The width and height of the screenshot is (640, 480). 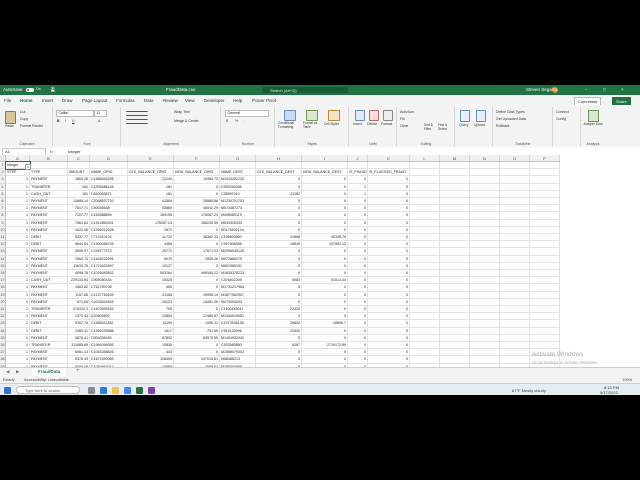 I want to click on table-cell: 15325, so click(x=151, y=281).